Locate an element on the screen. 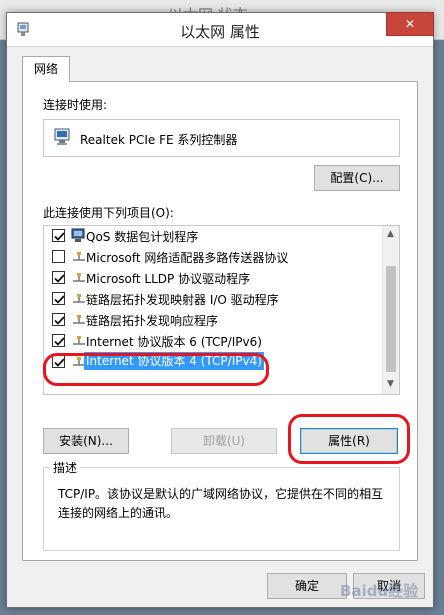 The width and height of the screenshot is (444, 615). ok-button: 确定 is located at coordinates (307, 586).